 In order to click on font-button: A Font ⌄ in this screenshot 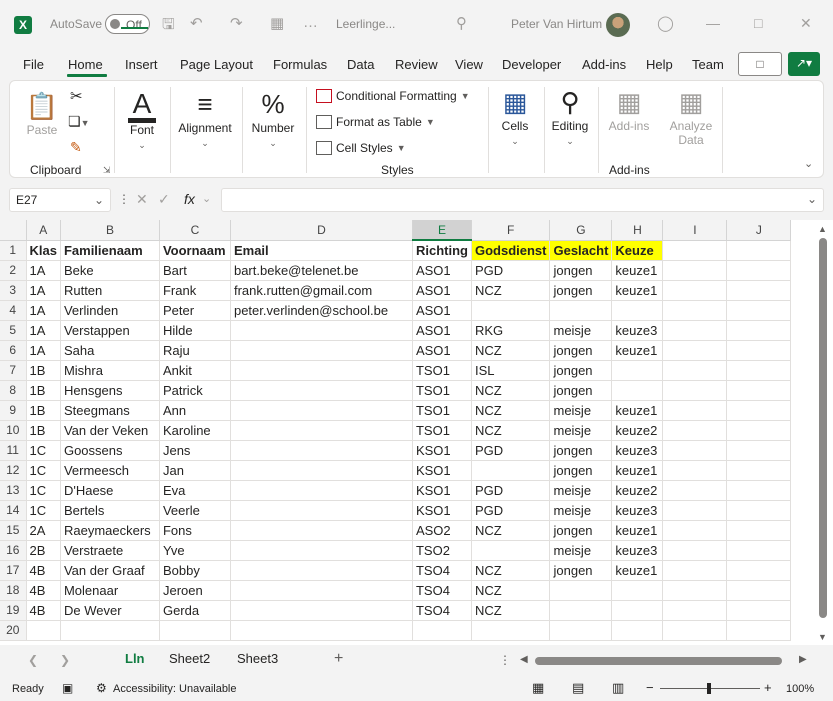, I will do `click(142, 119)`.